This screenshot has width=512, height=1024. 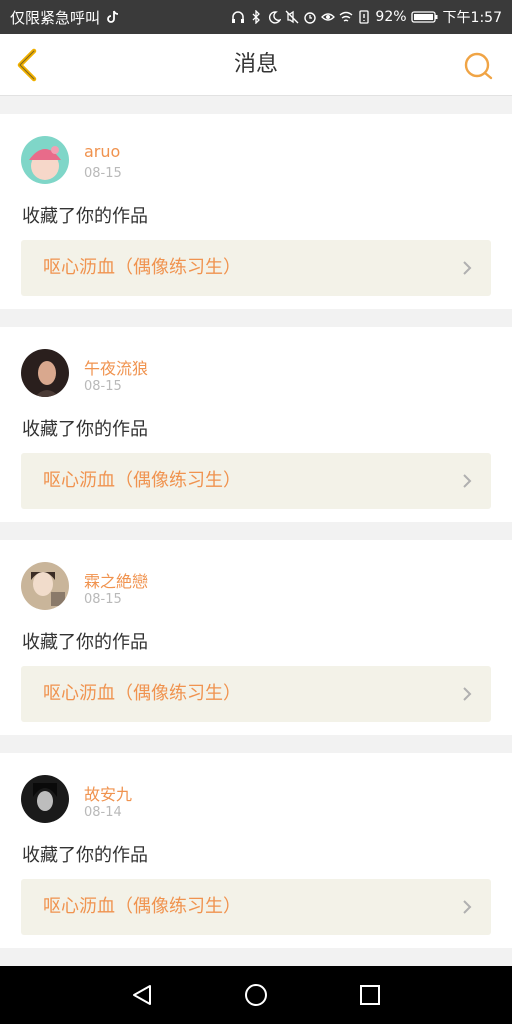 I want to click on battery-icon, so click(x=424, y=17).